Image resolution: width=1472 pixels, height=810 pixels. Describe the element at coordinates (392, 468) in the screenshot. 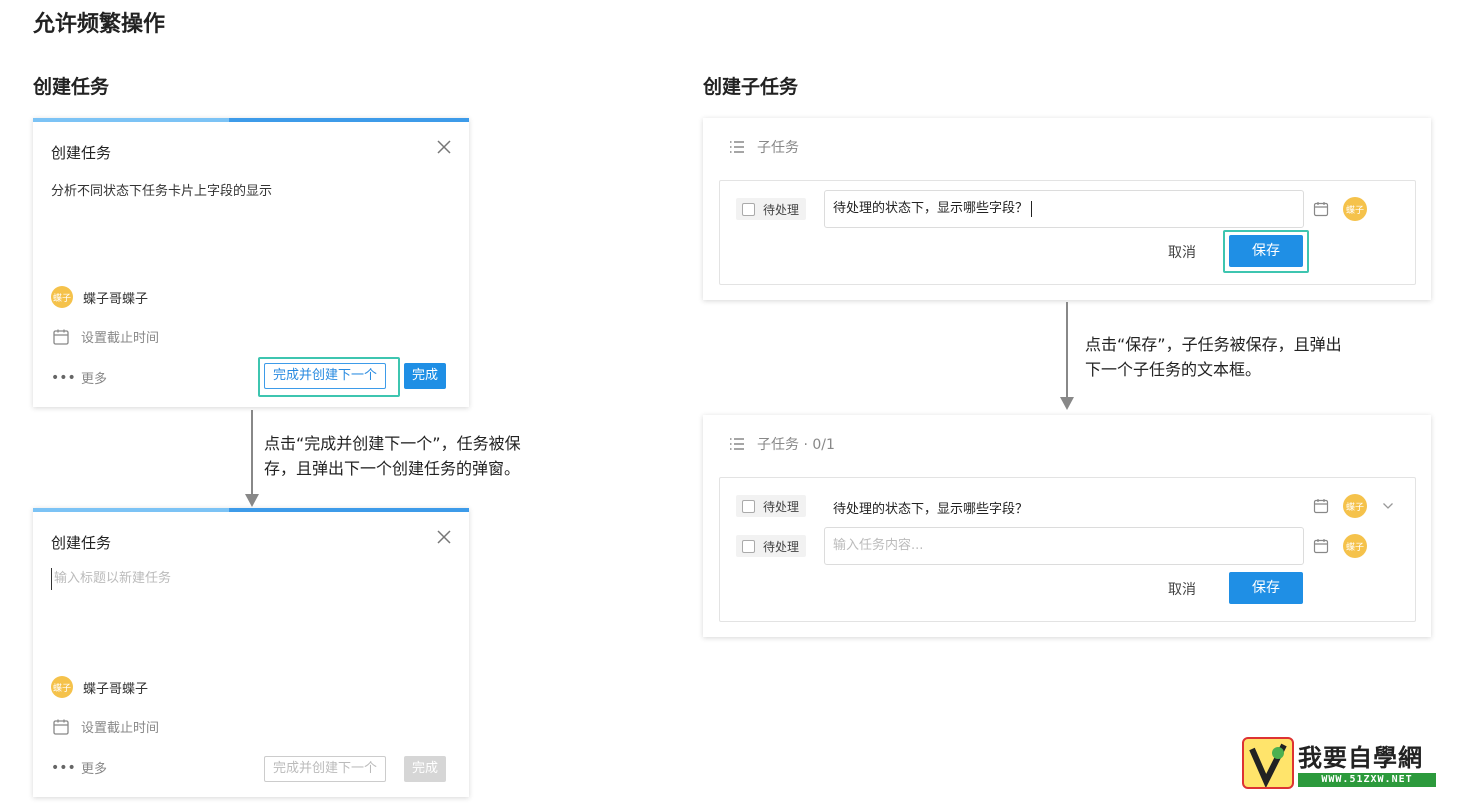

I see `annotation-line: 存，且弹出下一个创建任务的弹窗。` at that location.